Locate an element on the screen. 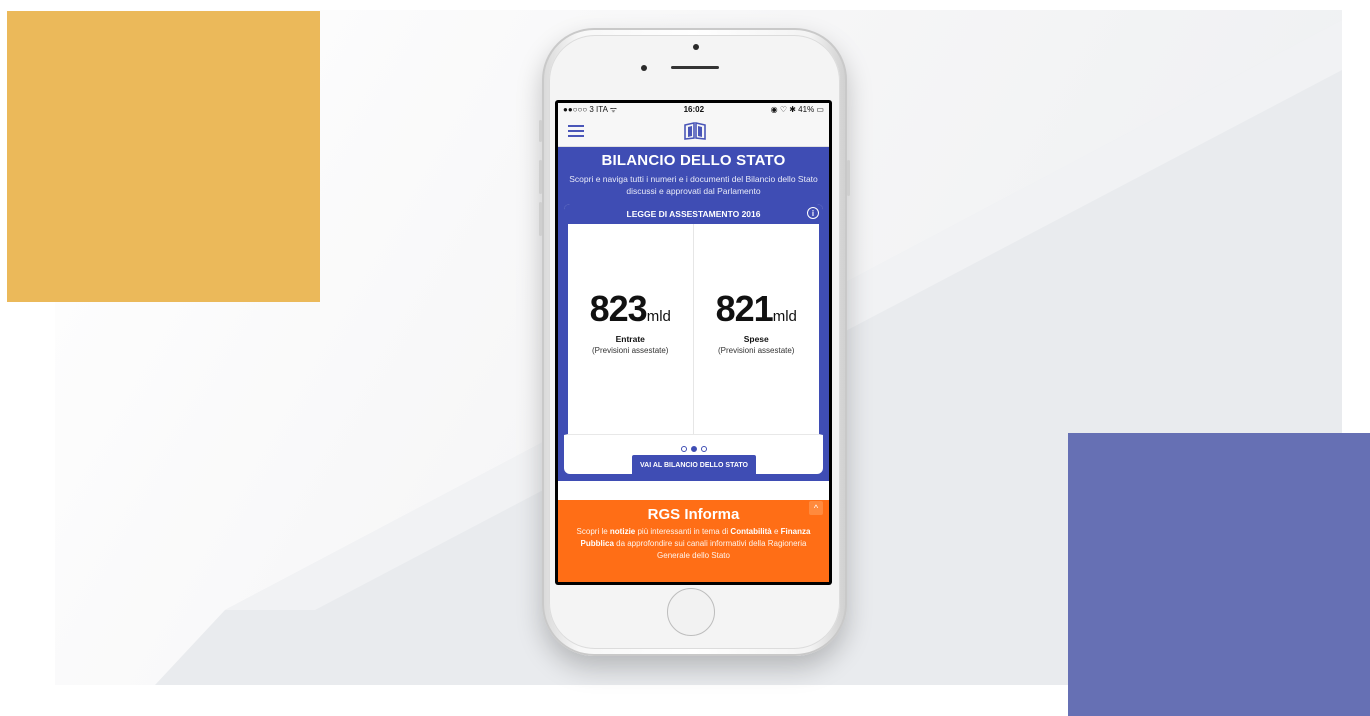 The width and height of the screenshot is (1370, 716). stat-value: 823mld is located at coordinates (630, 309).